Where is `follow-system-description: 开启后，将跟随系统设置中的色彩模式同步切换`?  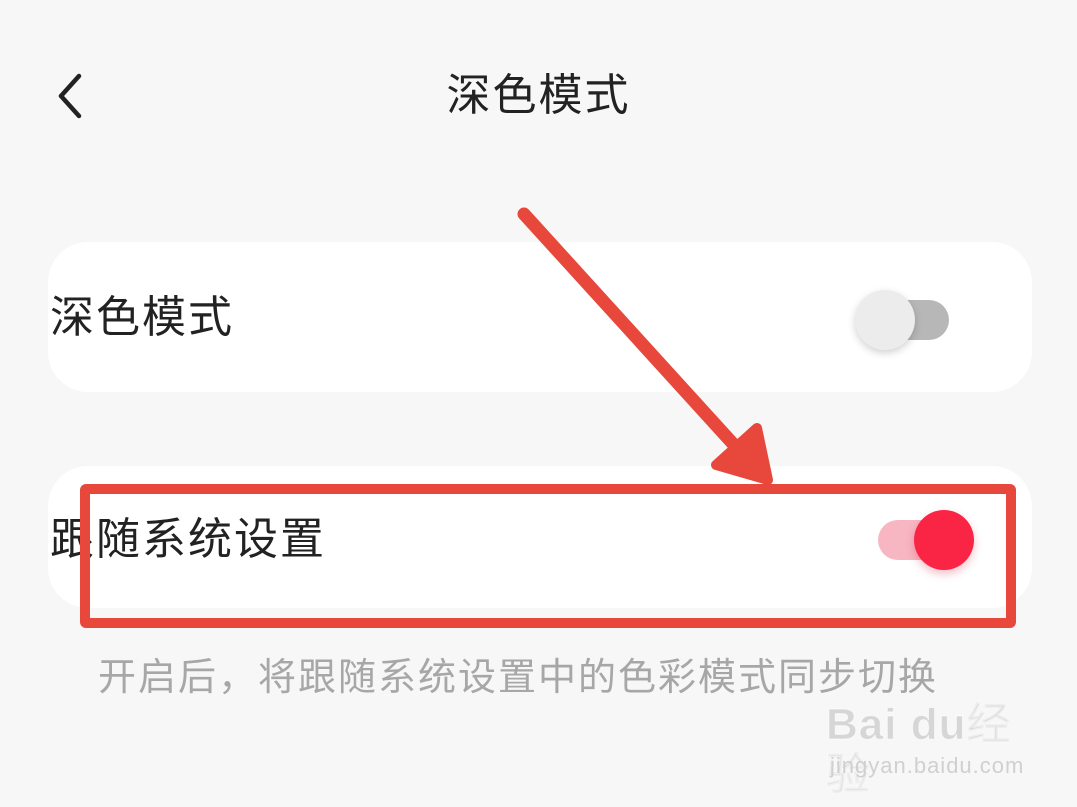 follow-system-description: 开启后，将跟随系统设置中的色彩模式同步切换 is located at coordinates (518, 677).